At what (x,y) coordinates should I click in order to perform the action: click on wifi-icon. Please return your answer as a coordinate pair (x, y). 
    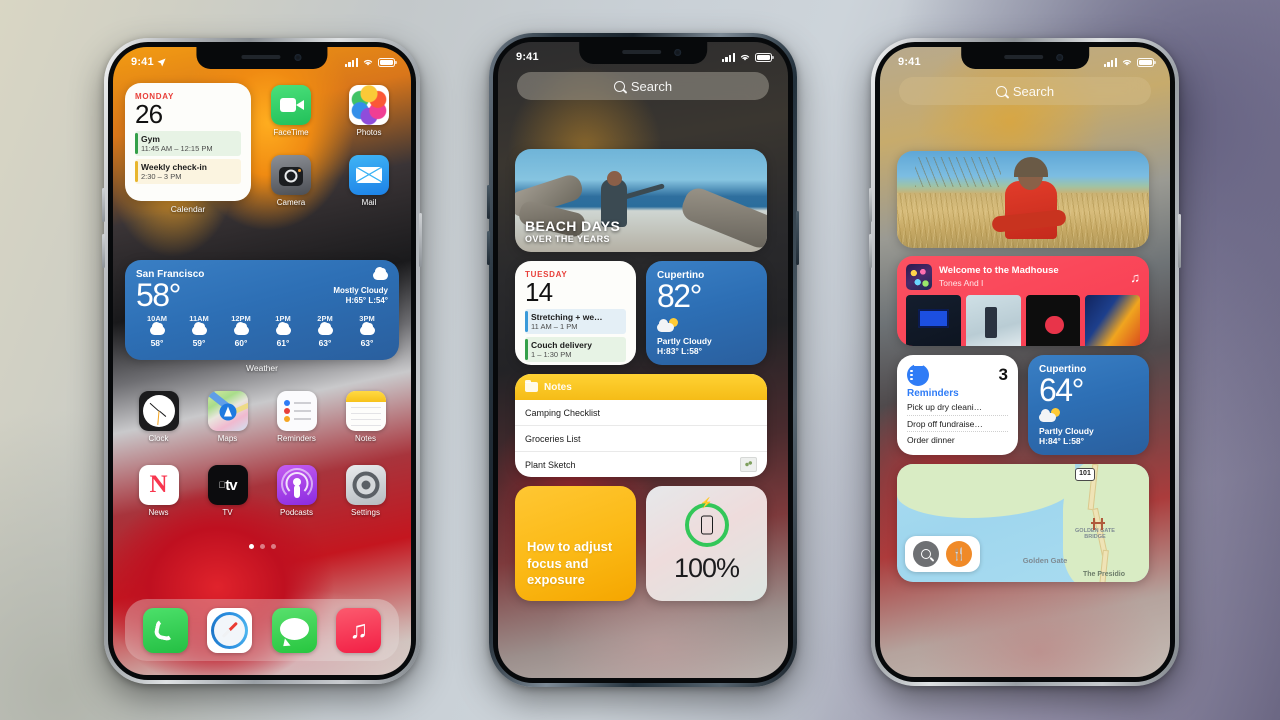
    Looking at the image, I should click on (745, 57).